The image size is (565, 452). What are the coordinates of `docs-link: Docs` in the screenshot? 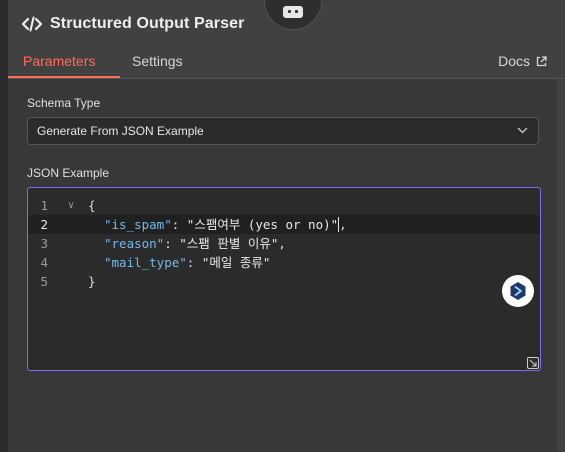 It's located at (522, 61).